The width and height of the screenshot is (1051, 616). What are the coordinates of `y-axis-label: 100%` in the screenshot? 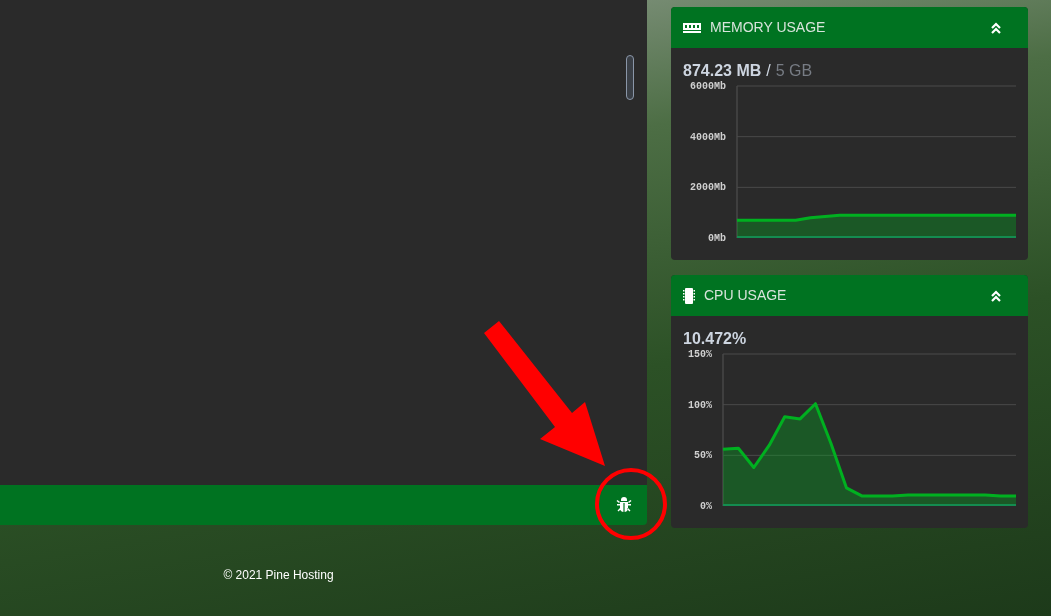 It's located at (700, 405).